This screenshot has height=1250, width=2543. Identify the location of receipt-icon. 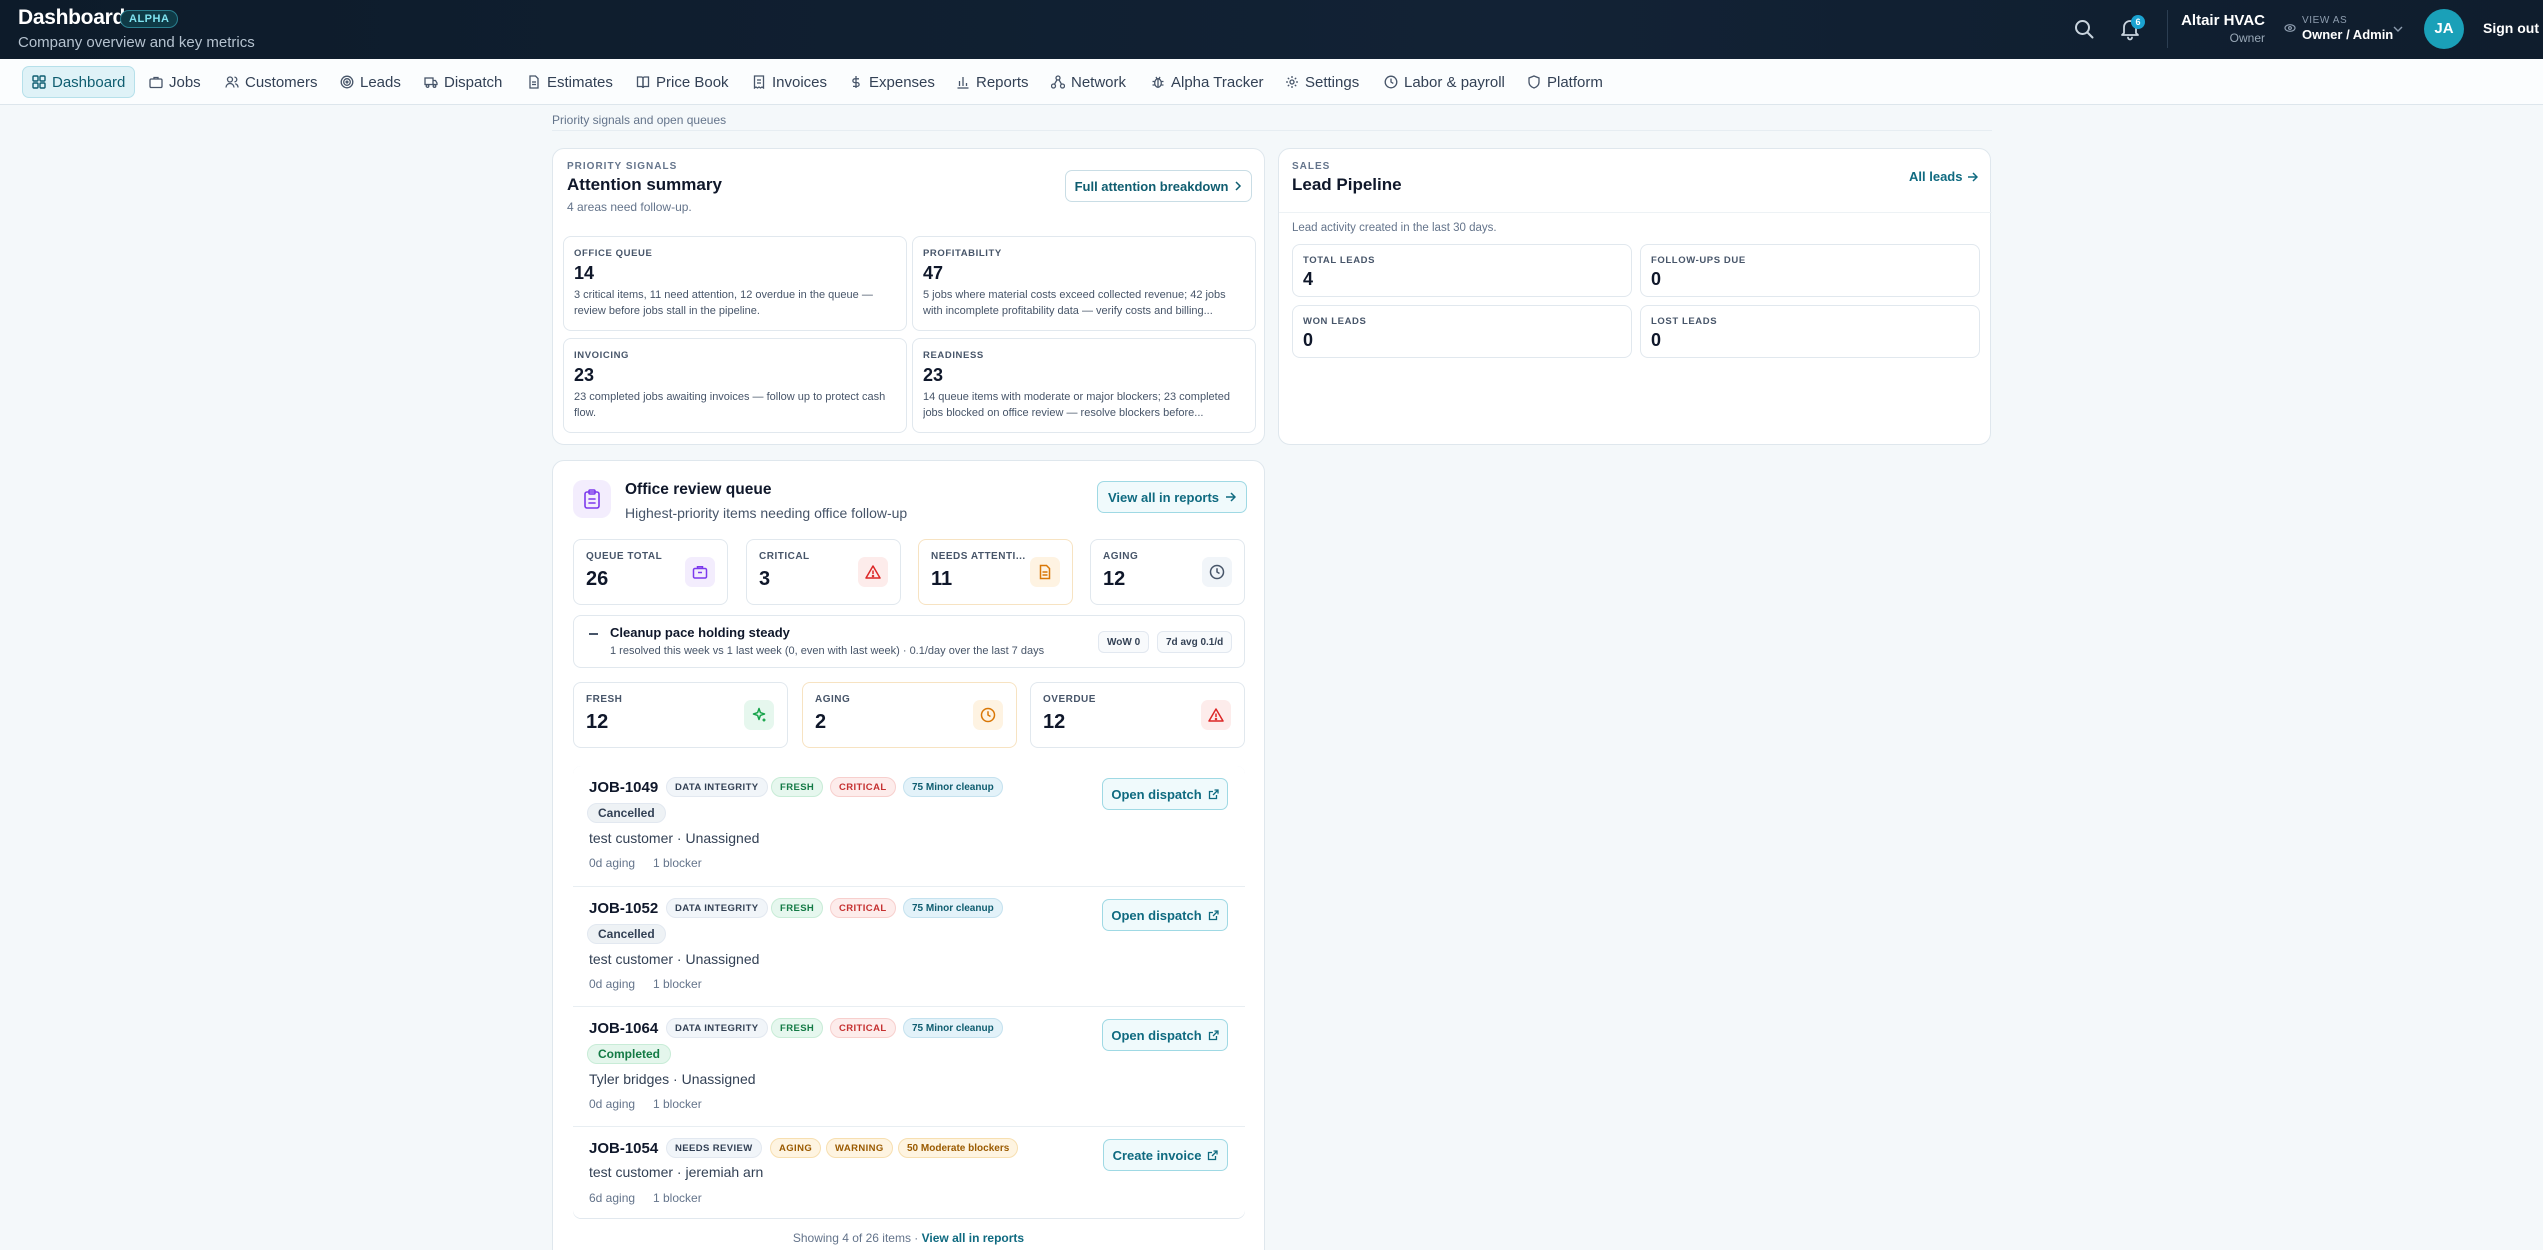
(759, 82).